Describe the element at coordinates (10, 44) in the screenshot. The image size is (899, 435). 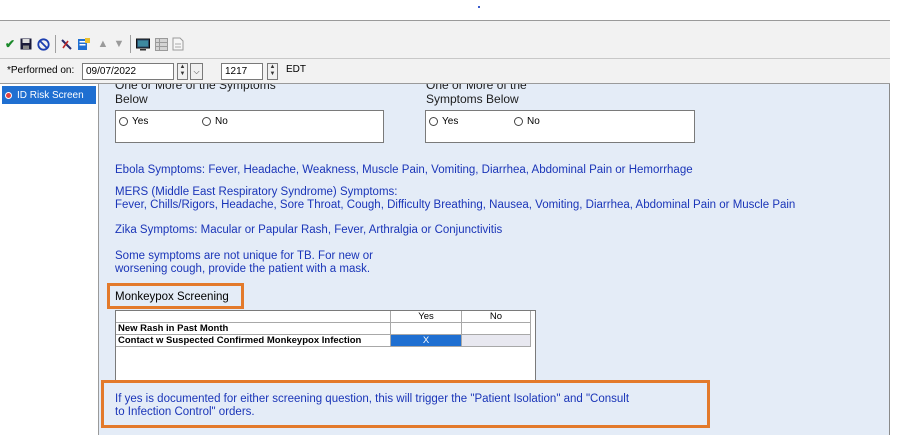
I see `check-icon: ✔` at that location.